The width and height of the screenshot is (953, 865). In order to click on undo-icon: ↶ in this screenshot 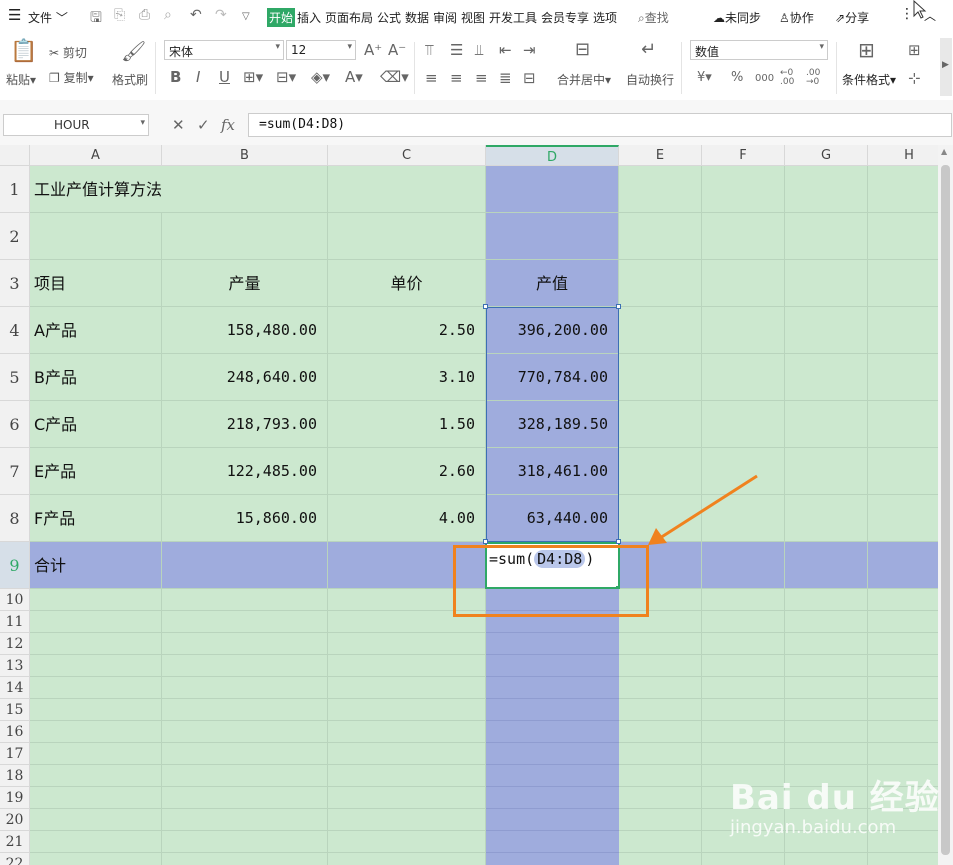, I will do `click(196, 15)`.